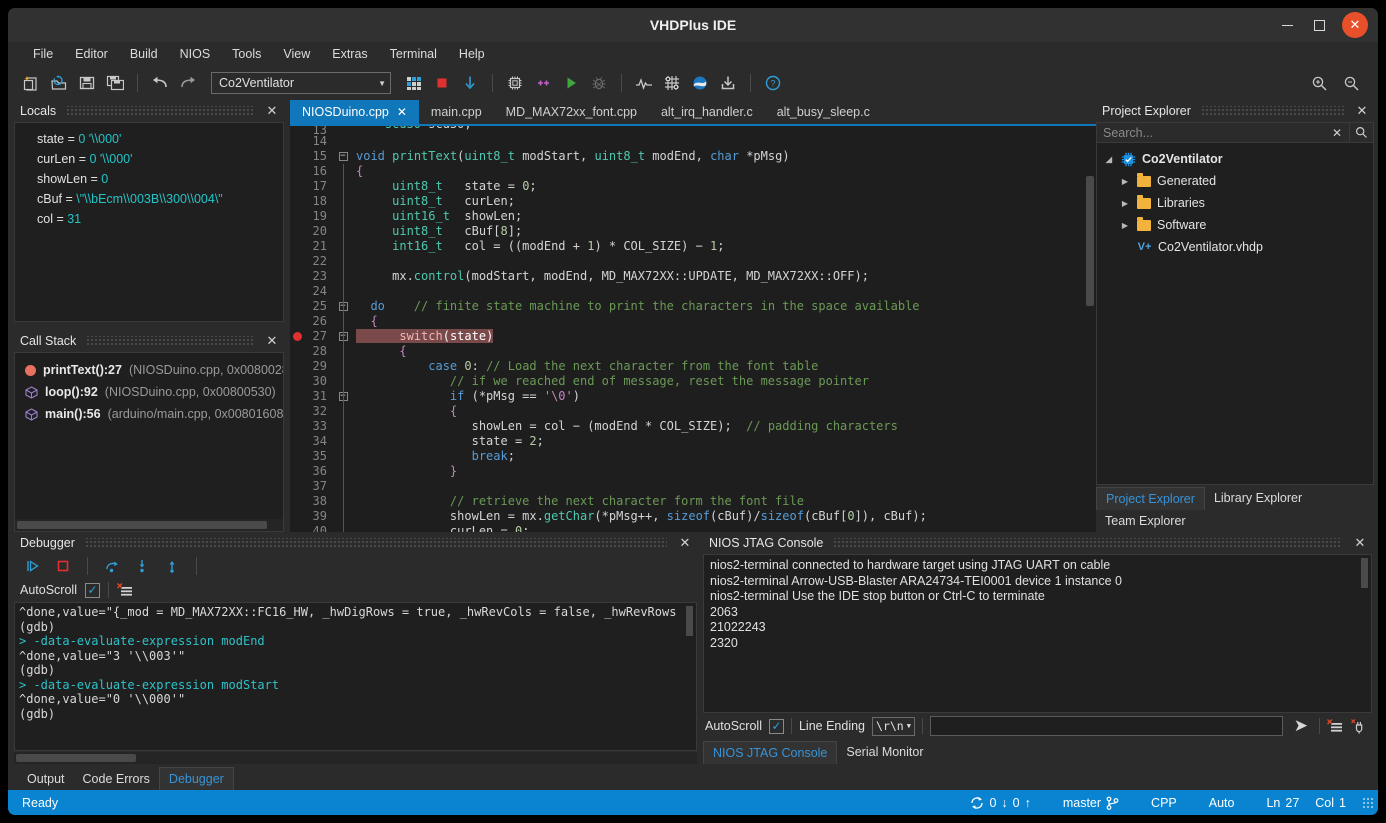 The image size is (1386, 823). What do you see at coordinates (115, 83) in the screenshot?
I see `save-all-icon` at bounding box center [115, 83].